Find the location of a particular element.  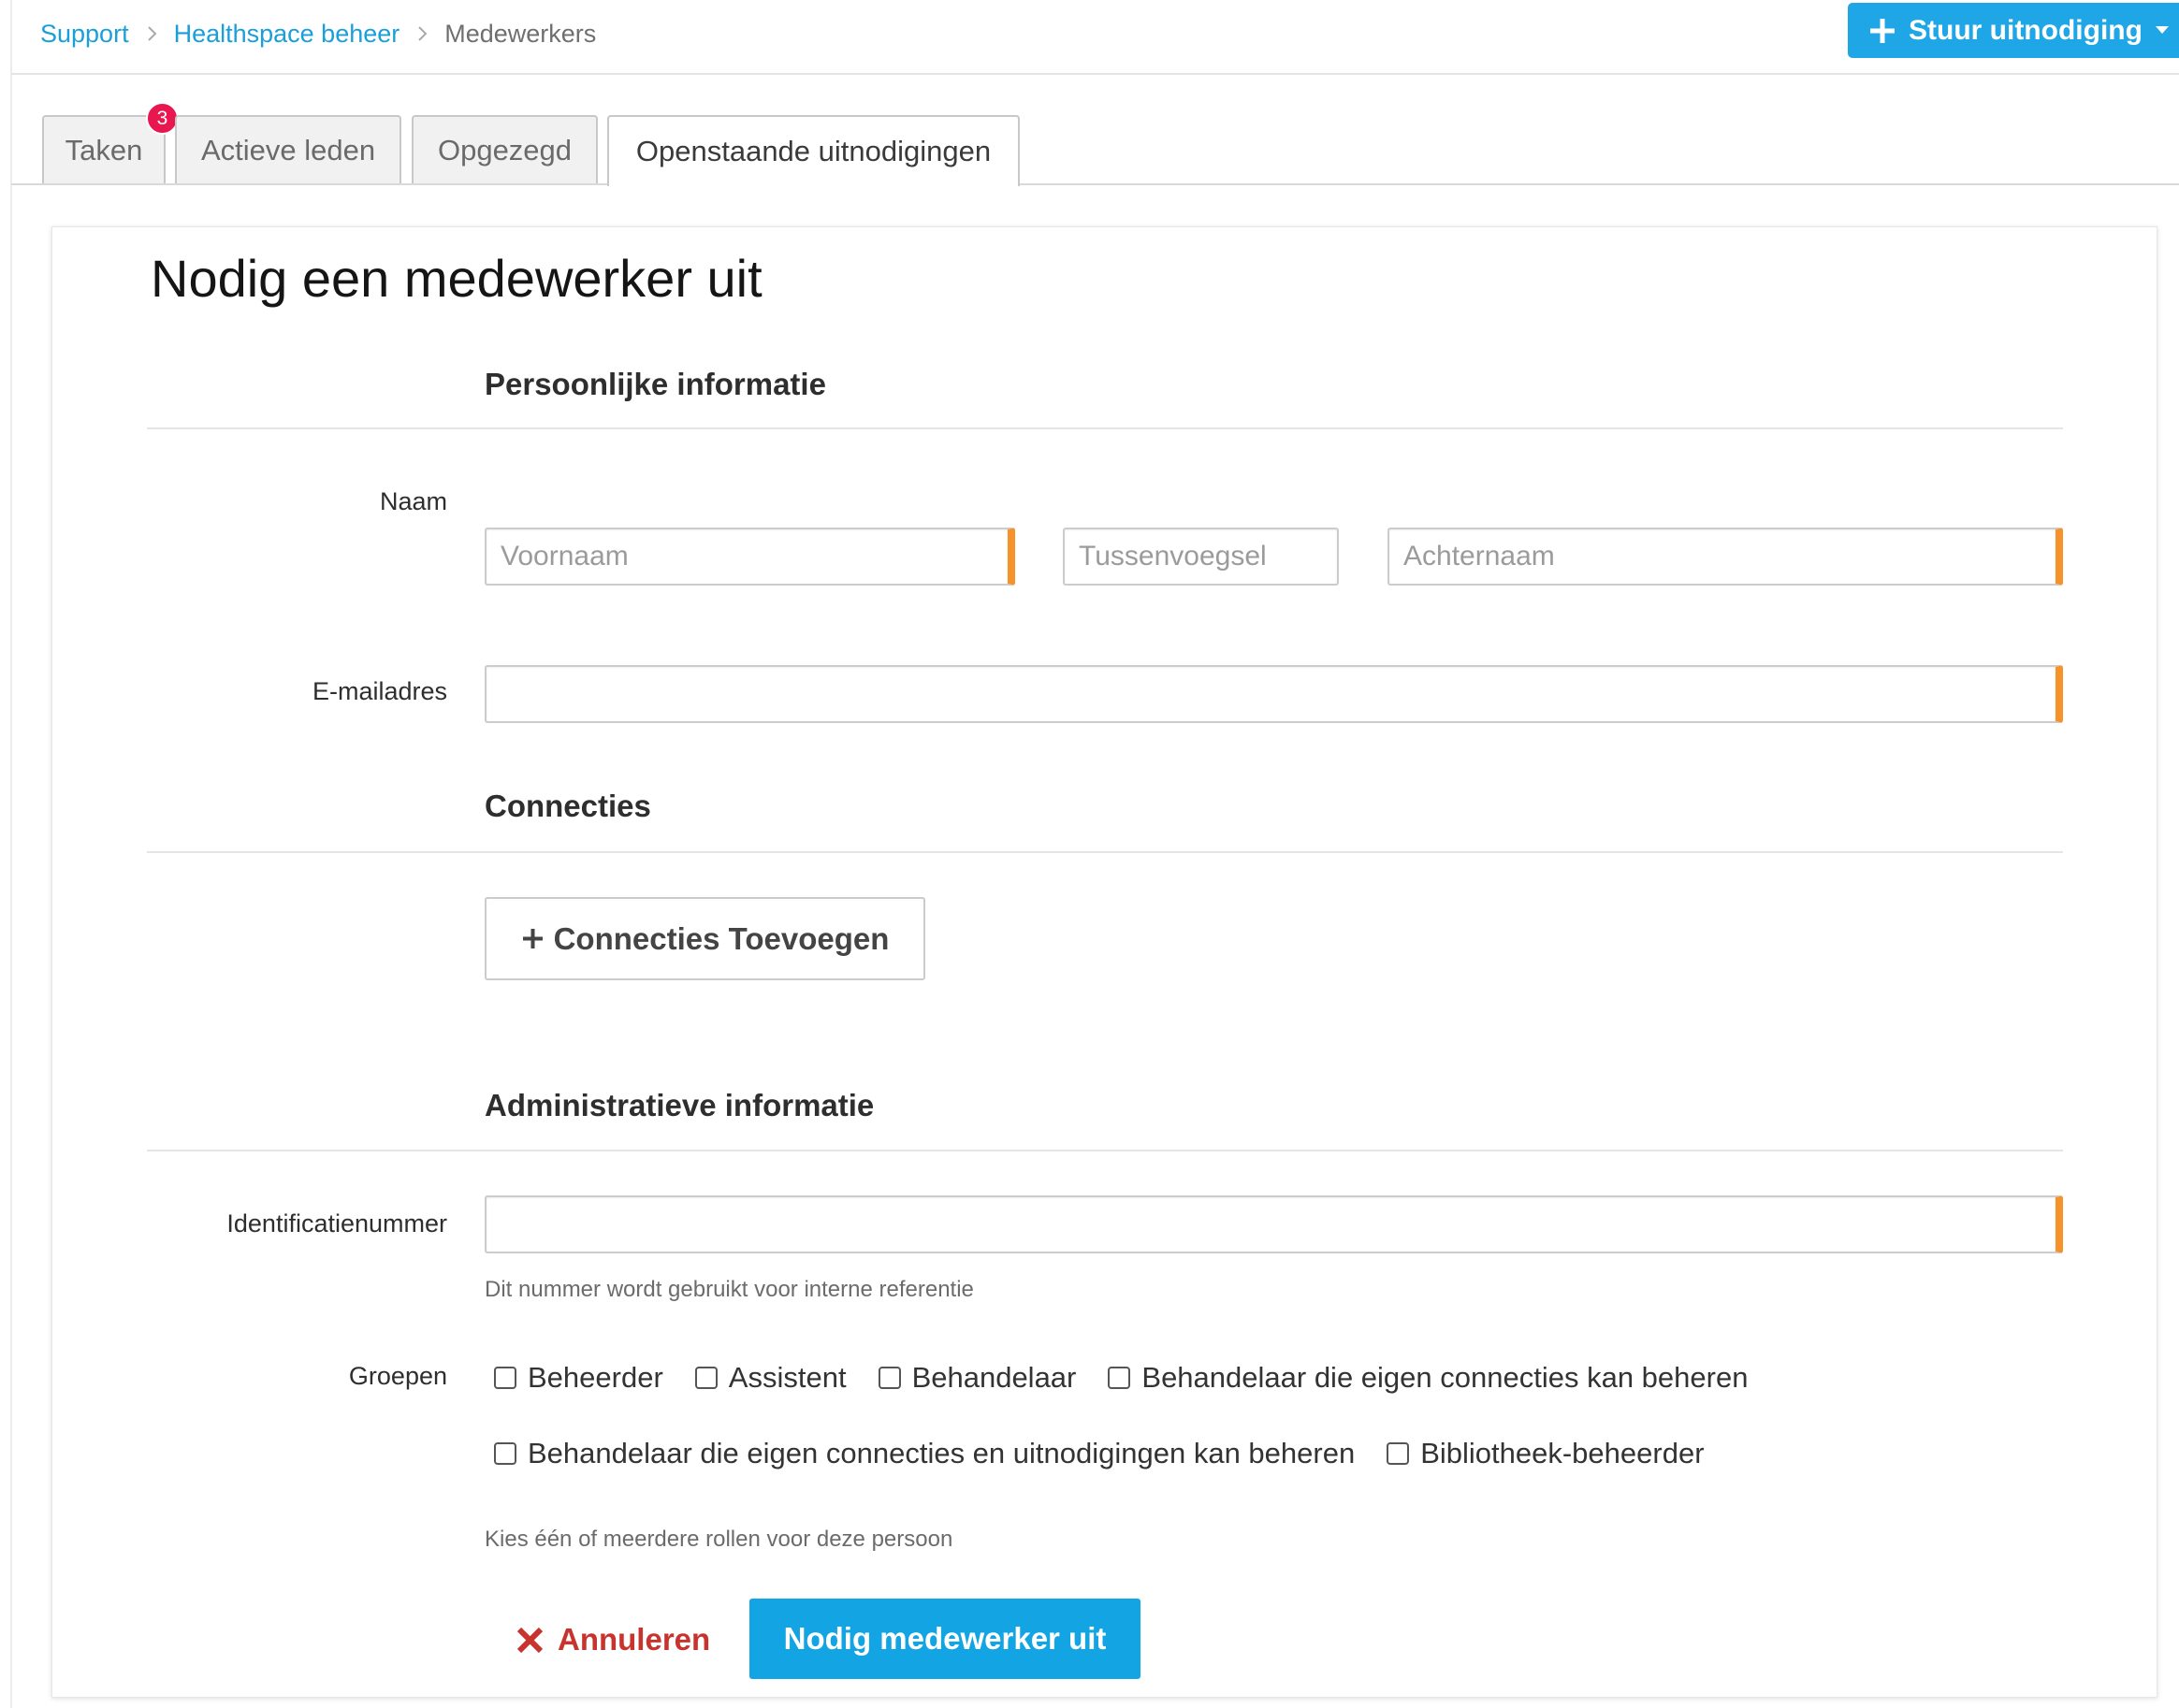

group-option-beheerder: Beheerder is located at coordinates (578, 1378).